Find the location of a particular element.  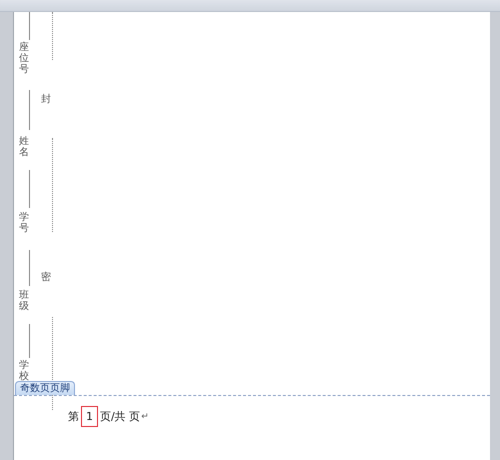

footer-text: 页/共 页 is located at coordinates (120, 416).